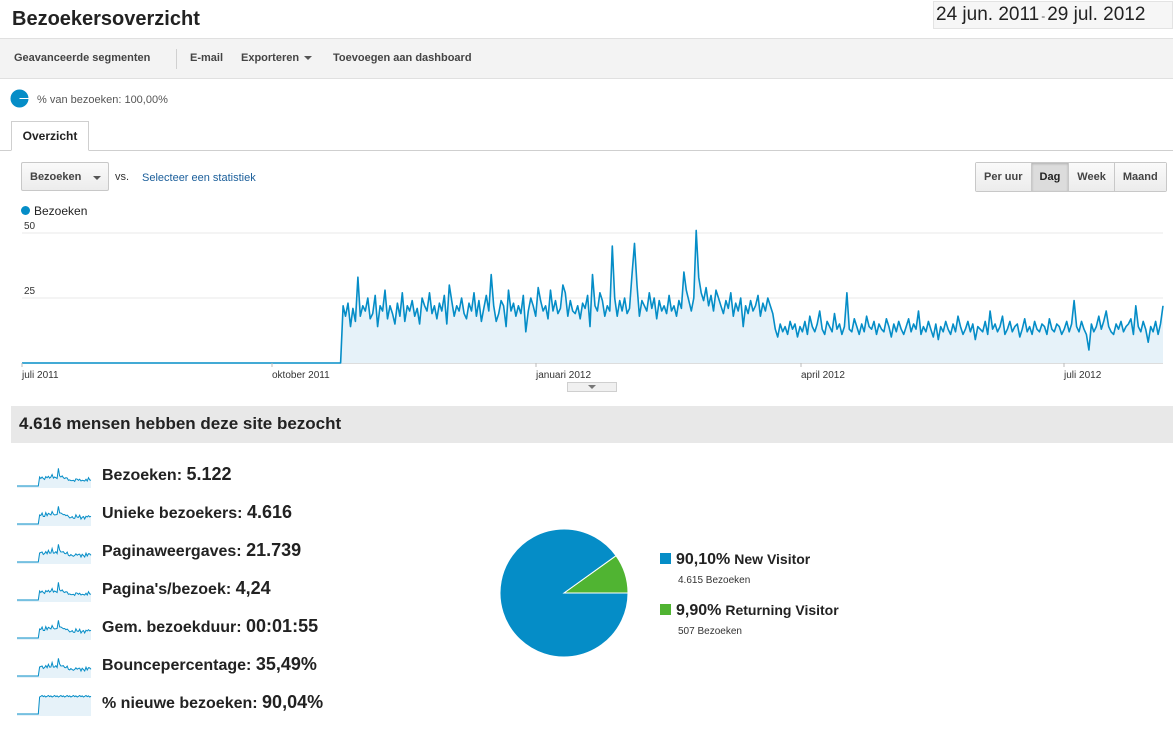 This screenshot has height=751, width=1173. Describe the element at coordinates (782, 610) in the screenshot. I see `pie-legend-name: Returning Visitor` at that location.